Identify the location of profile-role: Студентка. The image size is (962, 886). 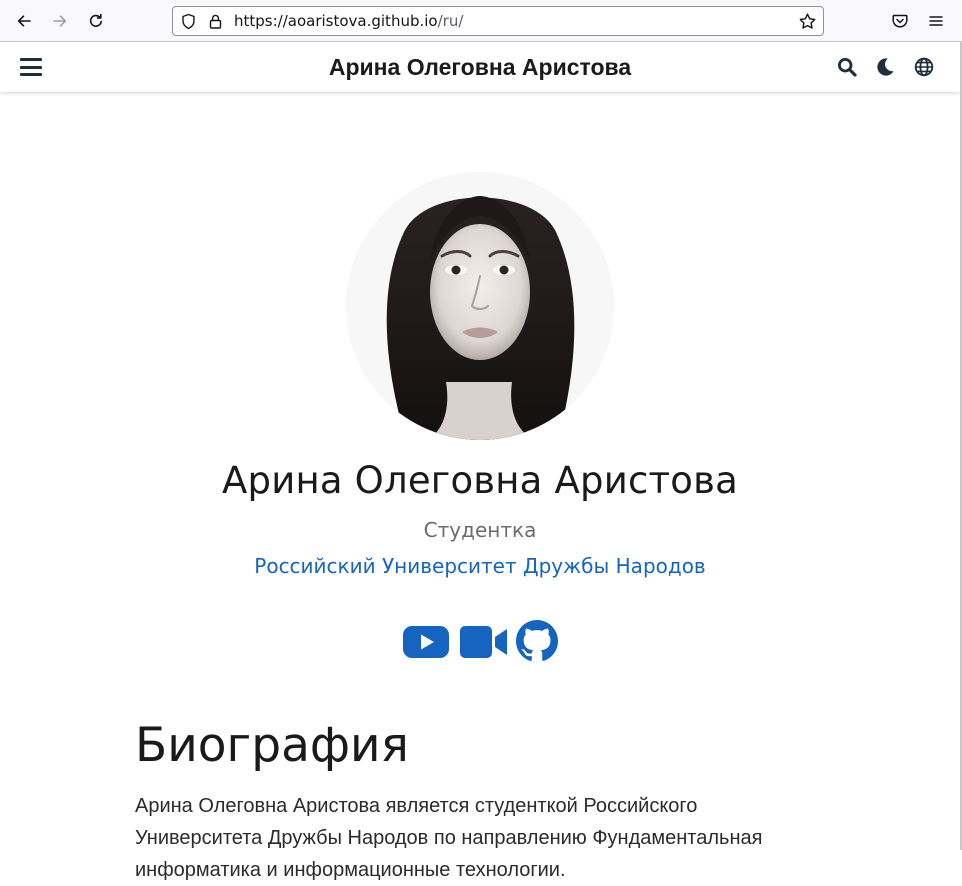
(480, 530).